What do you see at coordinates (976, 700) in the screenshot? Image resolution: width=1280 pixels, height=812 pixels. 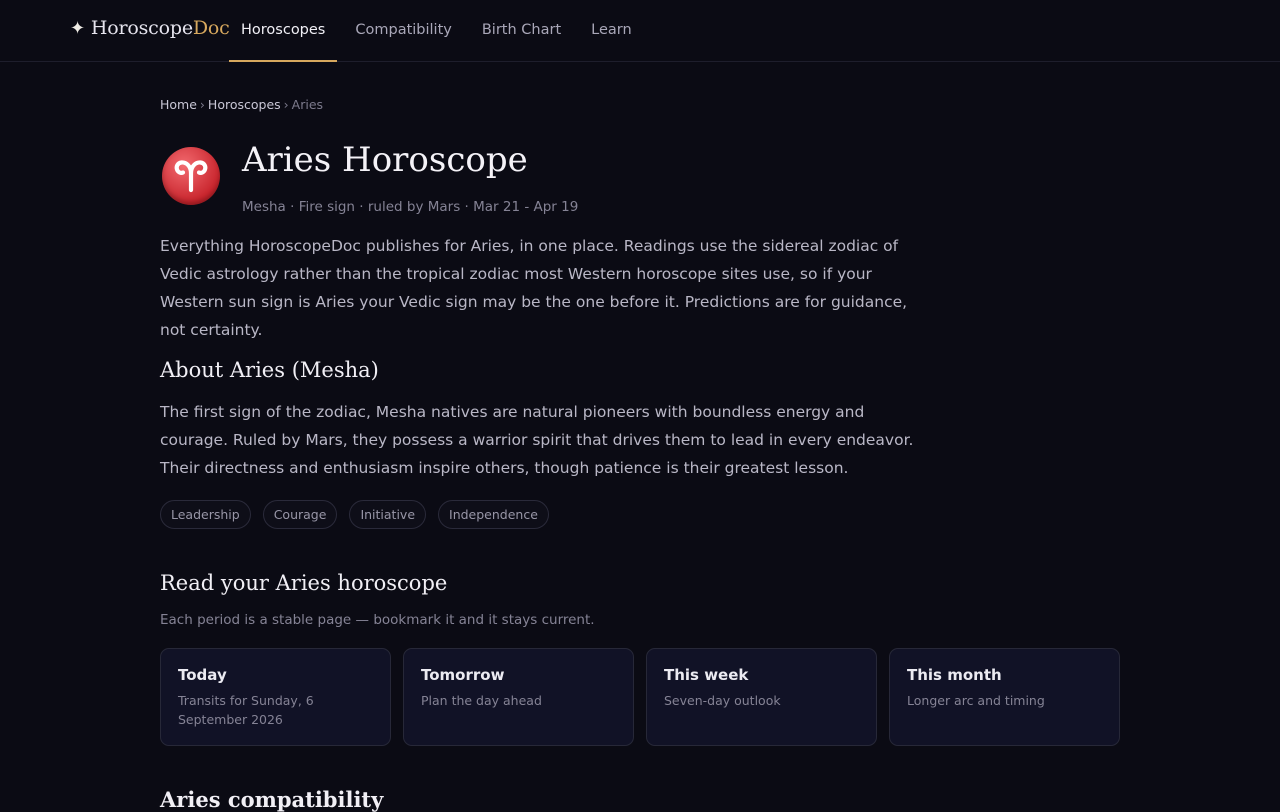 I see `card-description: Longer arc and timing` at bounding box center [976, 700].